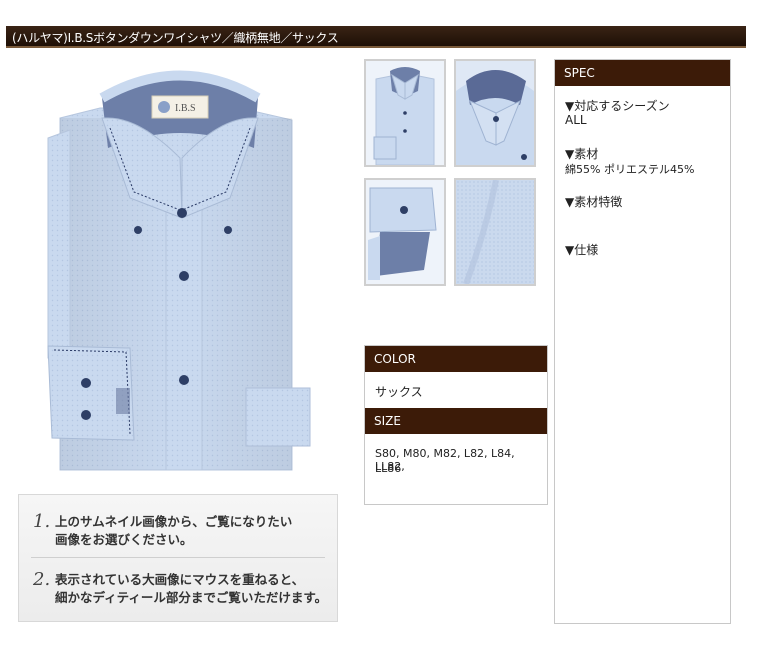 The image size is (769, 645). Describe the element at coordinates (582, 154) in the screenshot. I see `material-label: ▼素材` at that location.